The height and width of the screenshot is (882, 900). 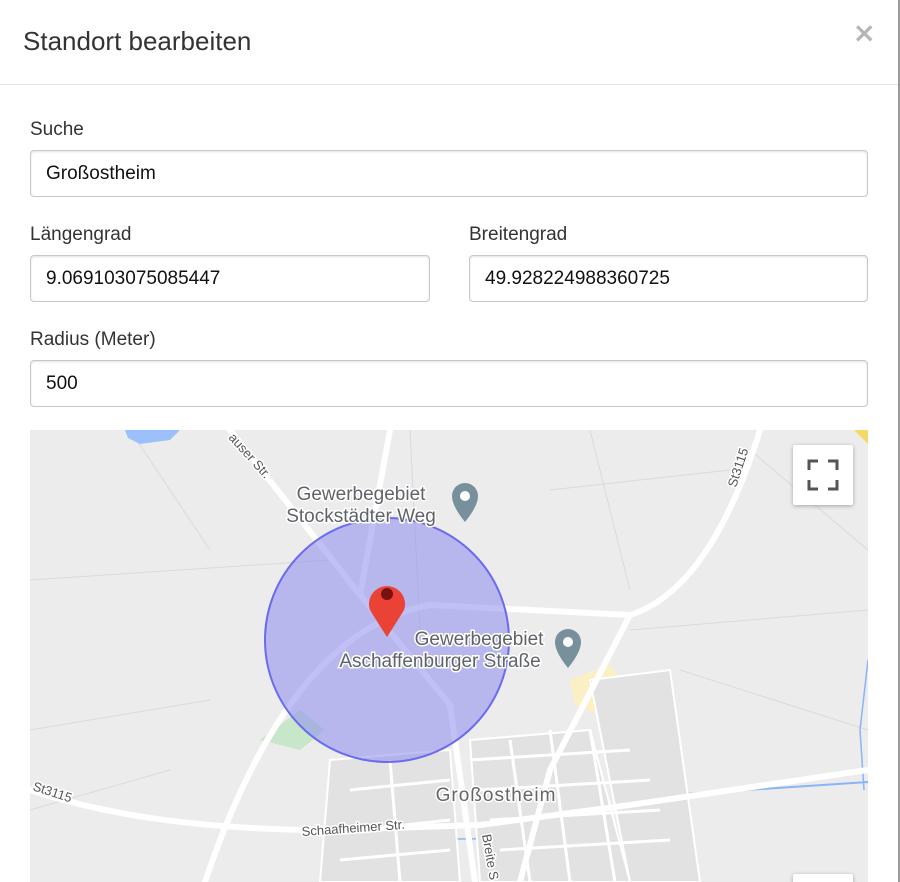 What do you see at coordinates (137, 41) in the screenshot?
I see `dialog-title: Standort bearbeiten` at bounding box center [137, 41].